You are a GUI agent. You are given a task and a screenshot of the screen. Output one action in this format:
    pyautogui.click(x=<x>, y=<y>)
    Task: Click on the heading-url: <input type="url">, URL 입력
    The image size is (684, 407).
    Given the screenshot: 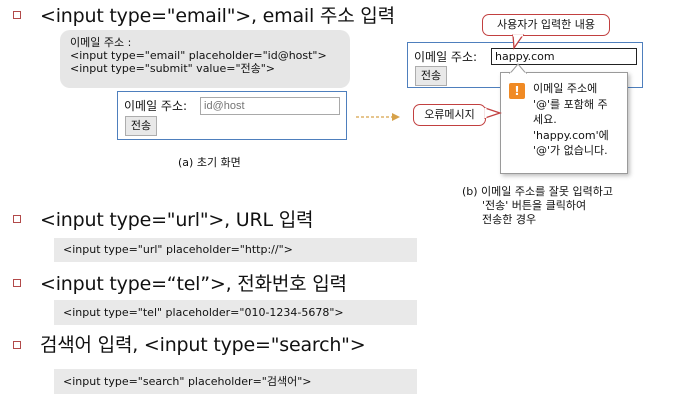 What is the action you would take?
    pyautogui.click(x=177, y=220)
    